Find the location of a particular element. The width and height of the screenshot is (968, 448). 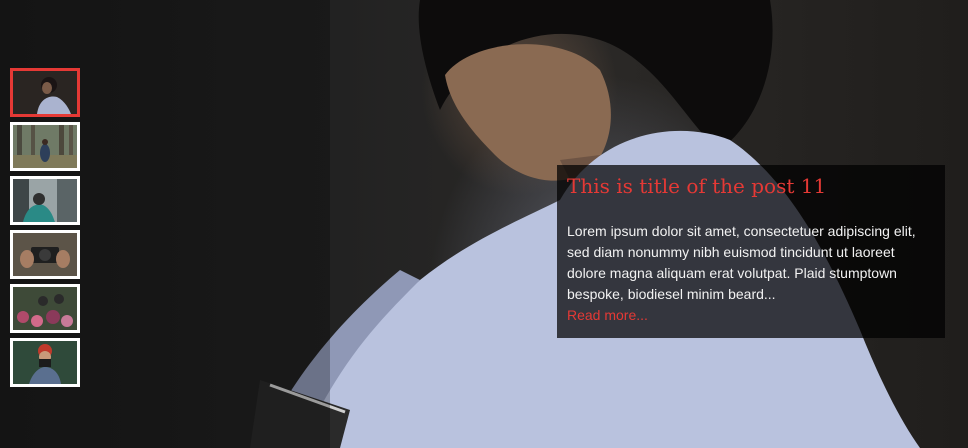

forest-walker-thumb-image is located at coordinates (45, 146).